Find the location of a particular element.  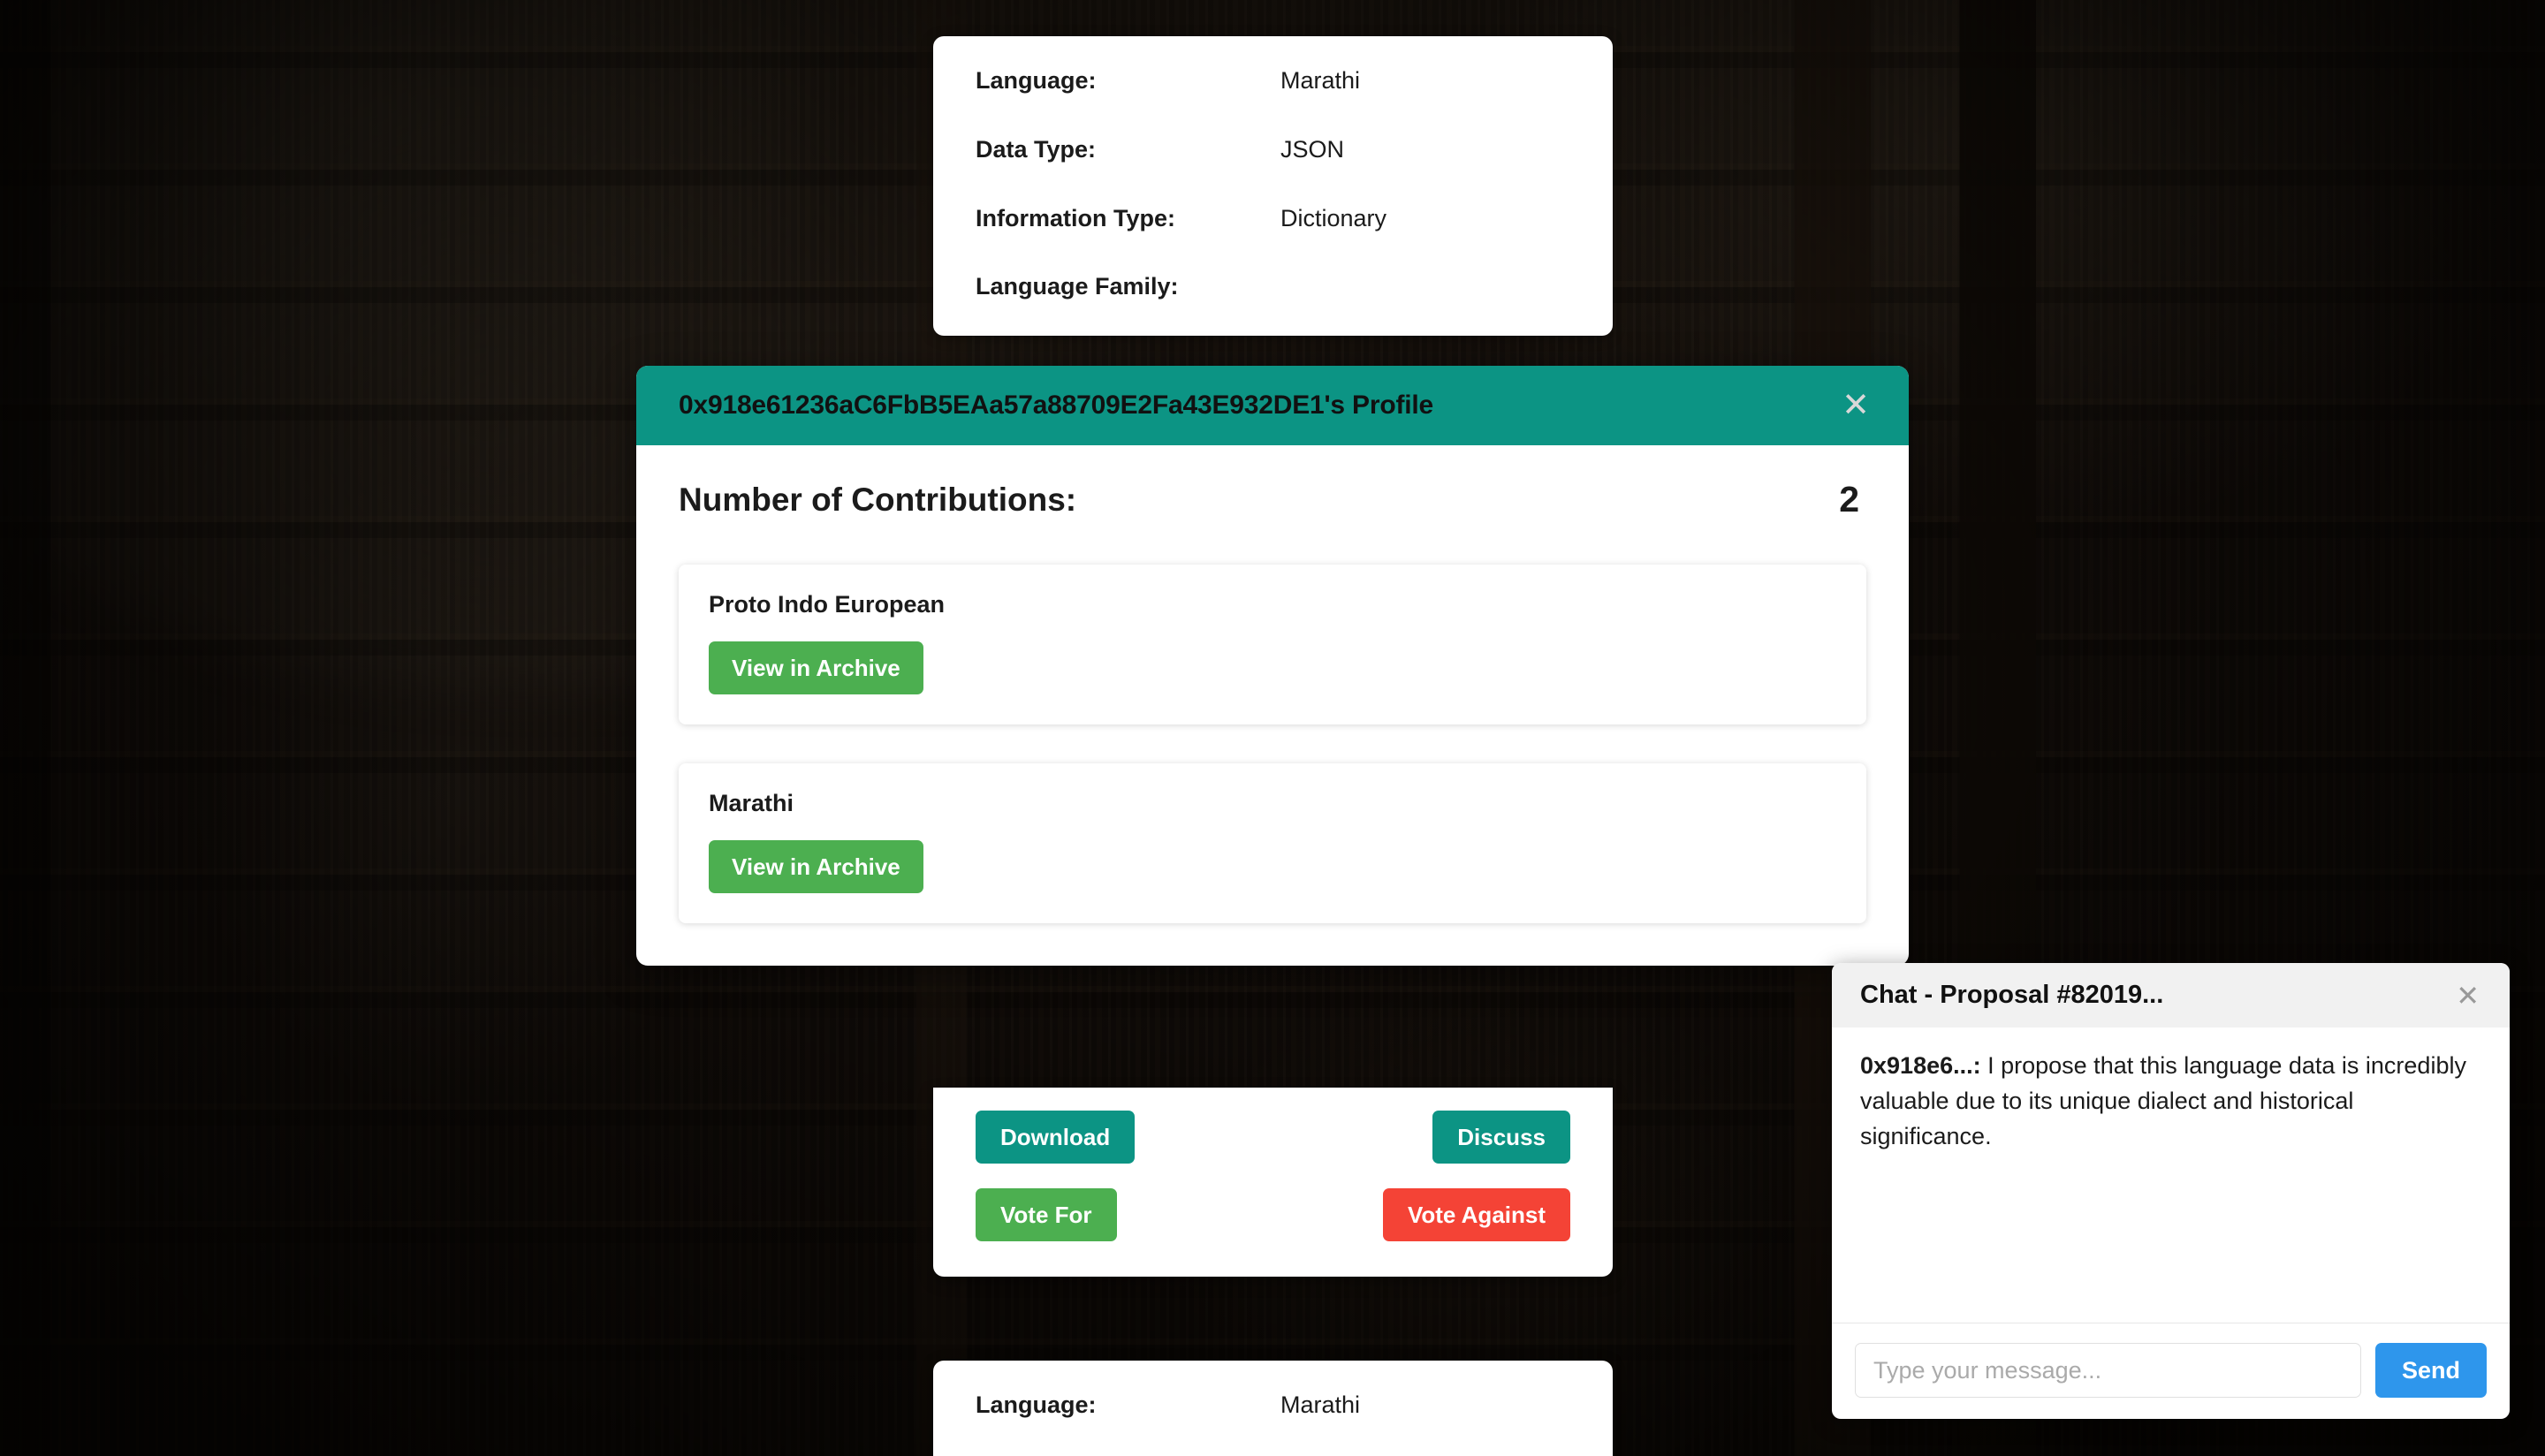

proposal-actions-card: Download Discuss Vote For Vote Against is located at coordinates (1273, 1182).